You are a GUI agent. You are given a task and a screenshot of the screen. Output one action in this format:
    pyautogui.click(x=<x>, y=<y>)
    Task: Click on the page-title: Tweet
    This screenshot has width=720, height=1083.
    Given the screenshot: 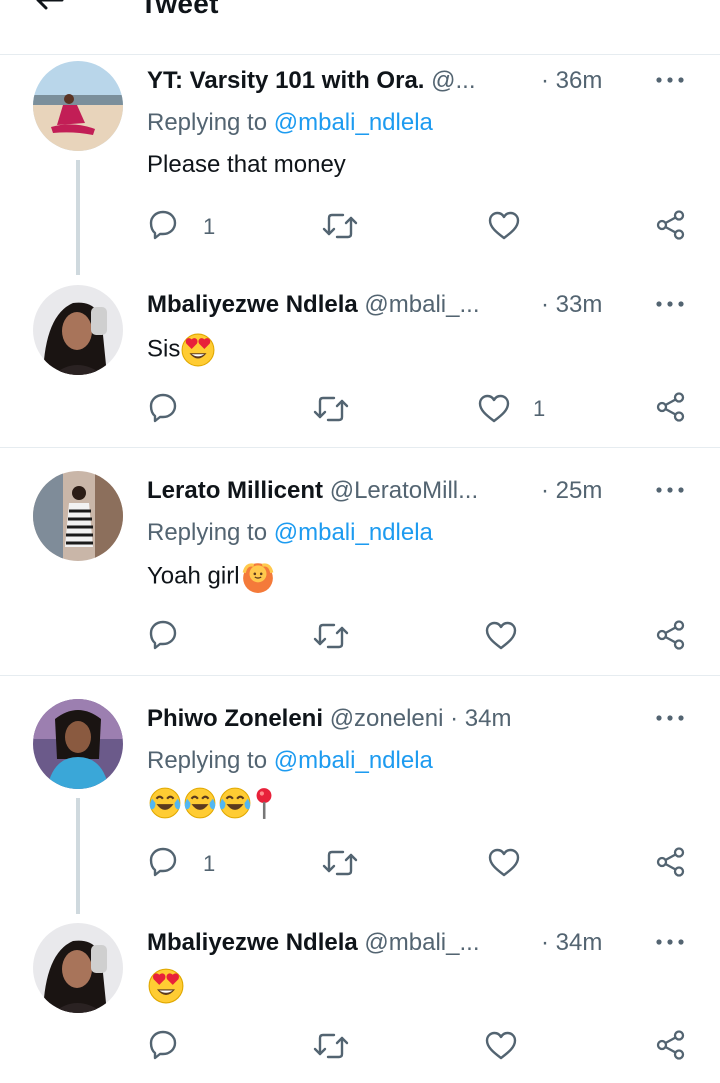 What is the action you would take?
    pyautogui.click(x=179, y=9)
    